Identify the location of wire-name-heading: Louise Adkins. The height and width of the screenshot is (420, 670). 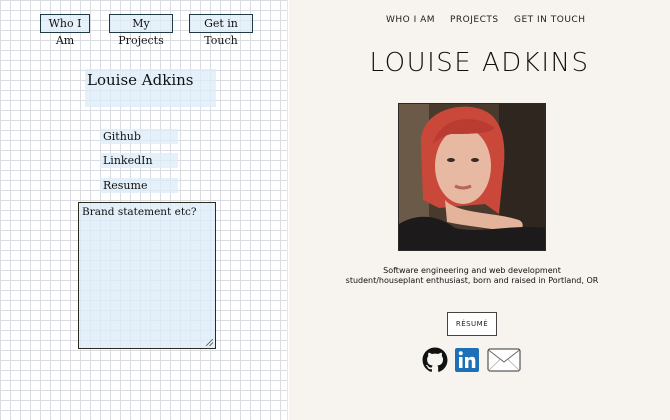
(150, 88).